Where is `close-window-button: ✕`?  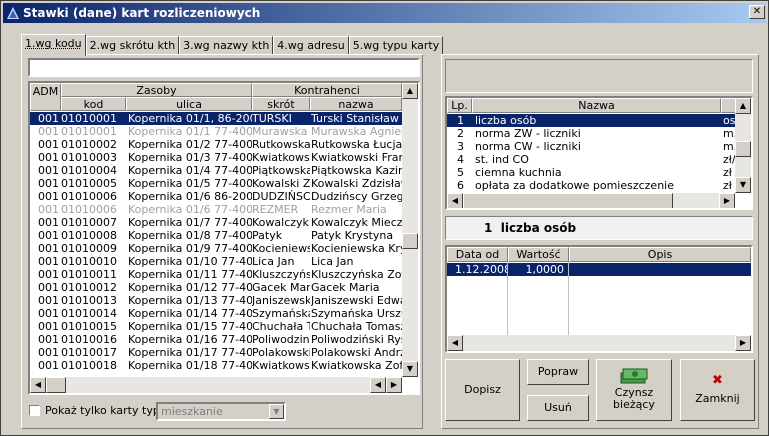 close-window-button: ✕ is located at coordinates (757, 12).